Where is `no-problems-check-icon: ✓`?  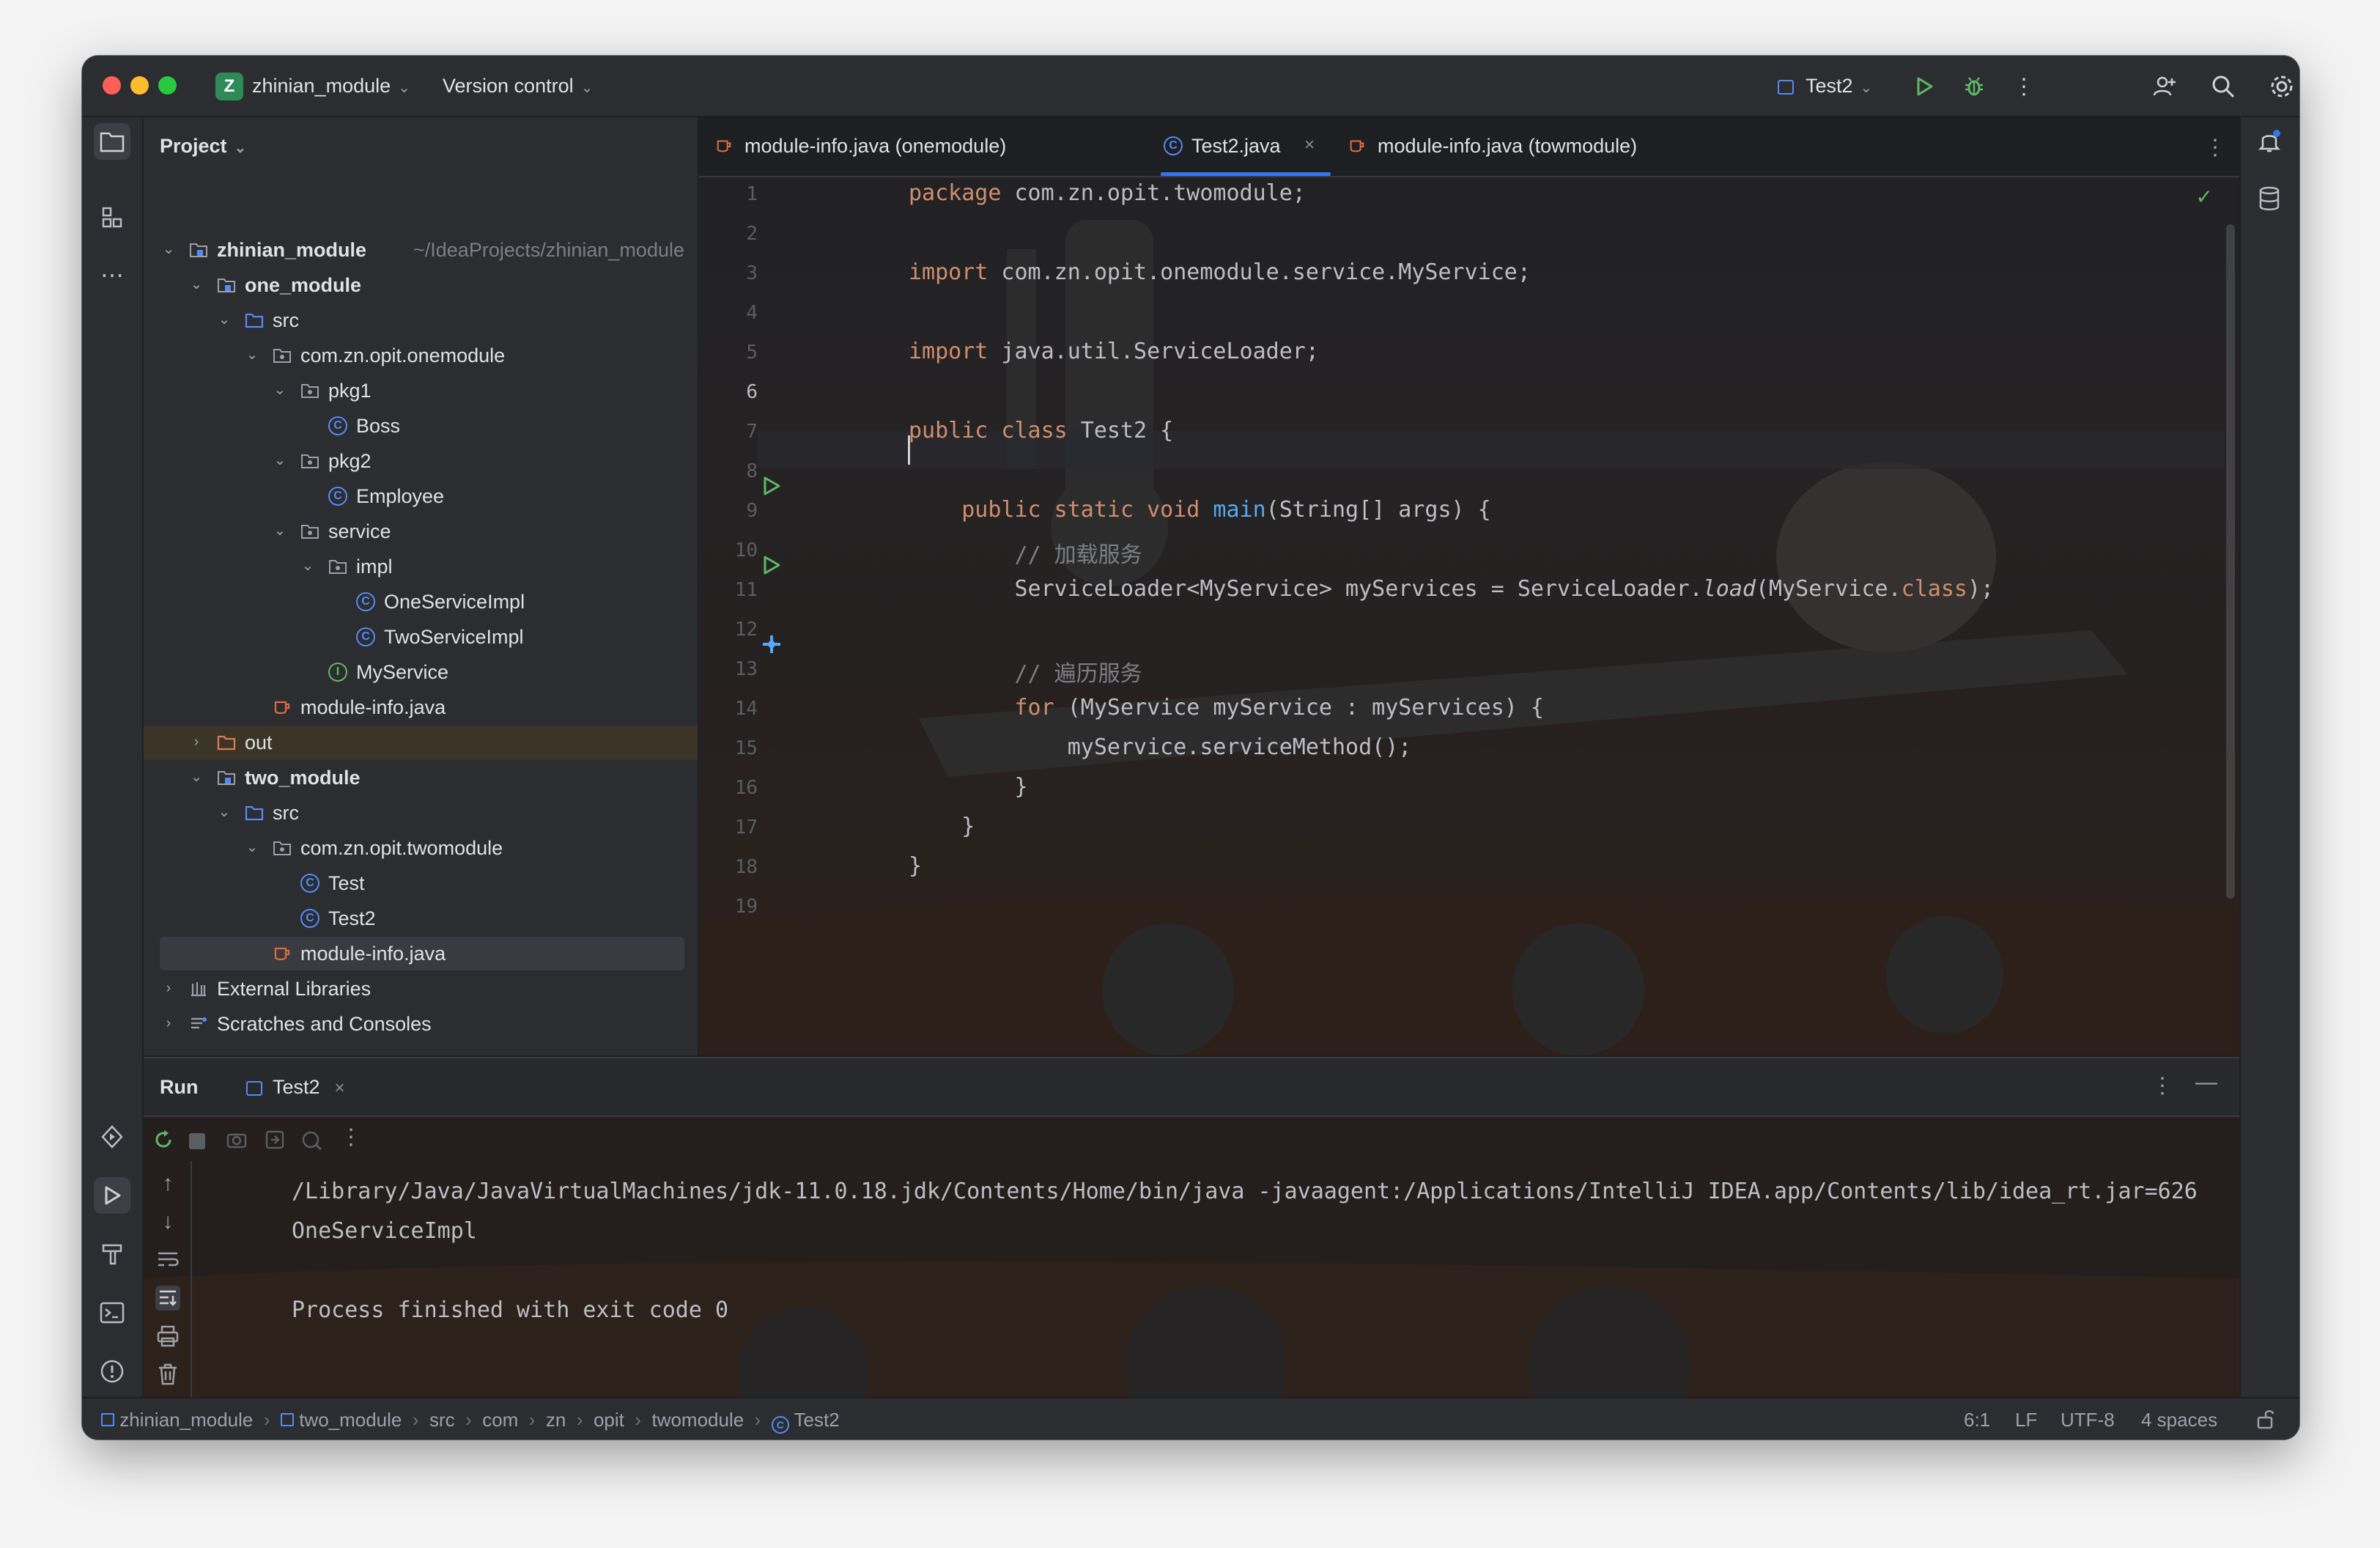
no-problems-check-icon: ✓ is located at coordinates (2204, 197).